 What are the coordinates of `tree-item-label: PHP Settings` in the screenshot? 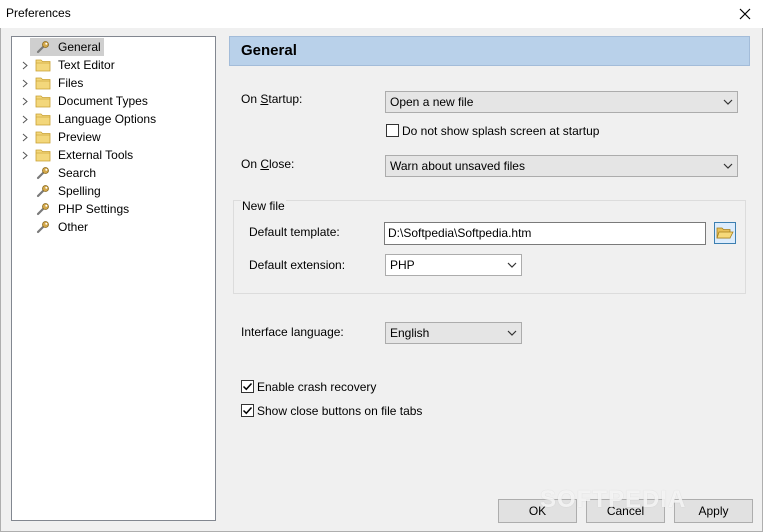 It's located at (94, 209).